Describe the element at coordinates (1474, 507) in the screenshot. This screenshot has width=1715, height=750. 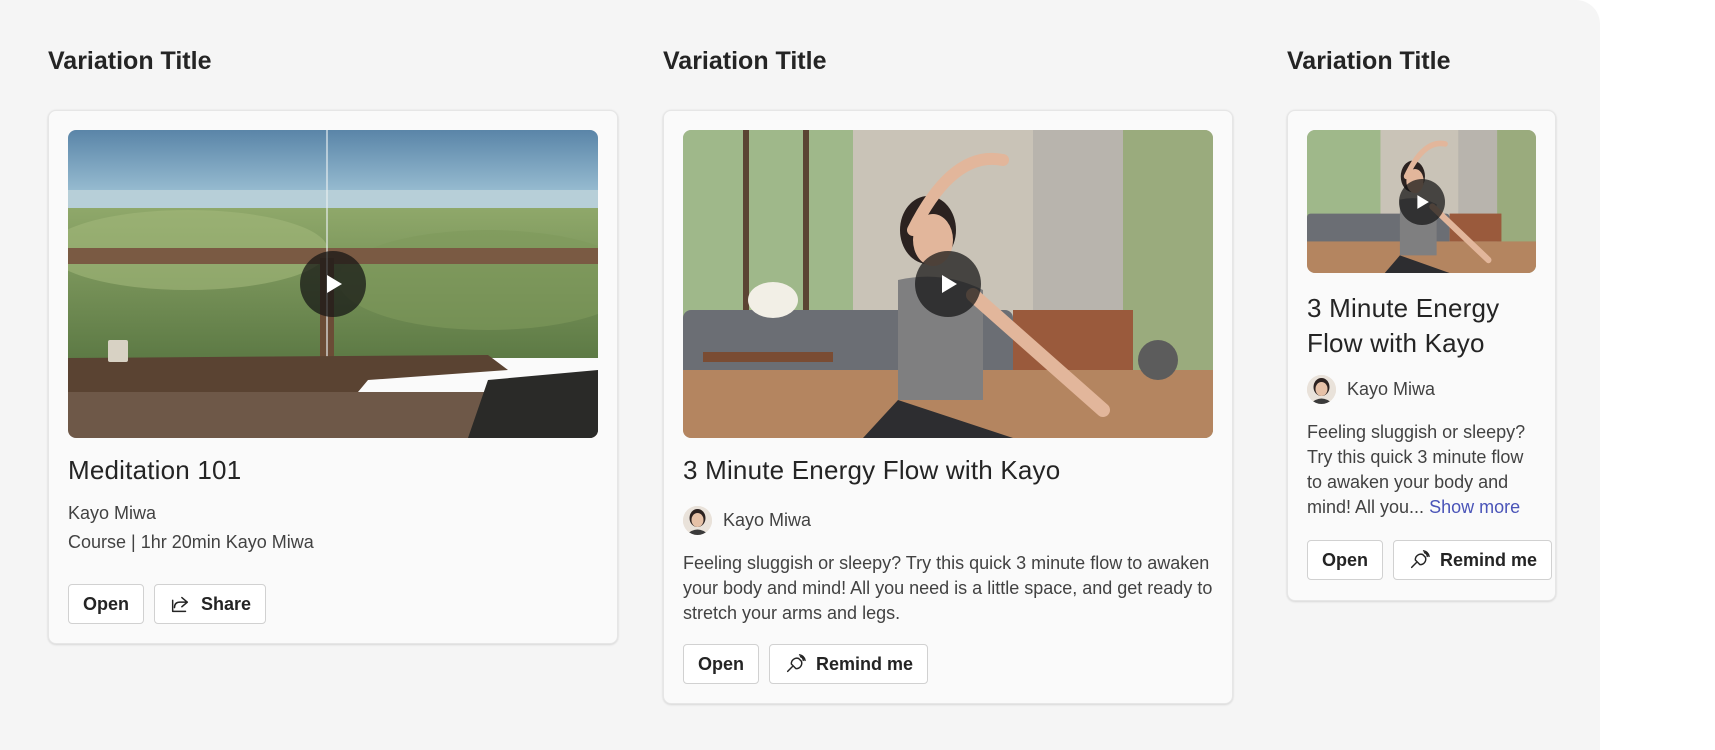
I see `show-more-link: Show more` at that location.